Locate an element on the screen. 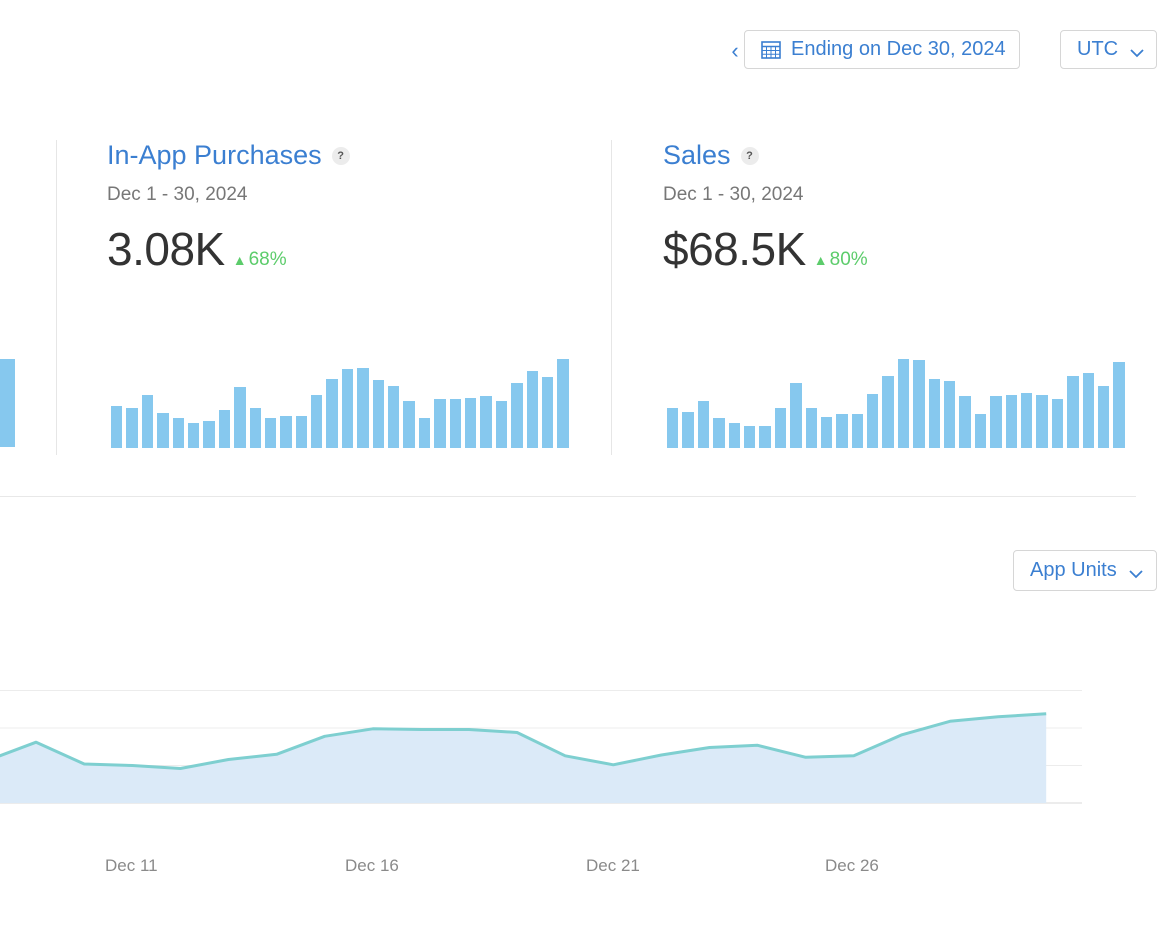 This screenshot has height=938, width=1172. panel-delta: ▲ 80% is located at coordinates (841, 260).